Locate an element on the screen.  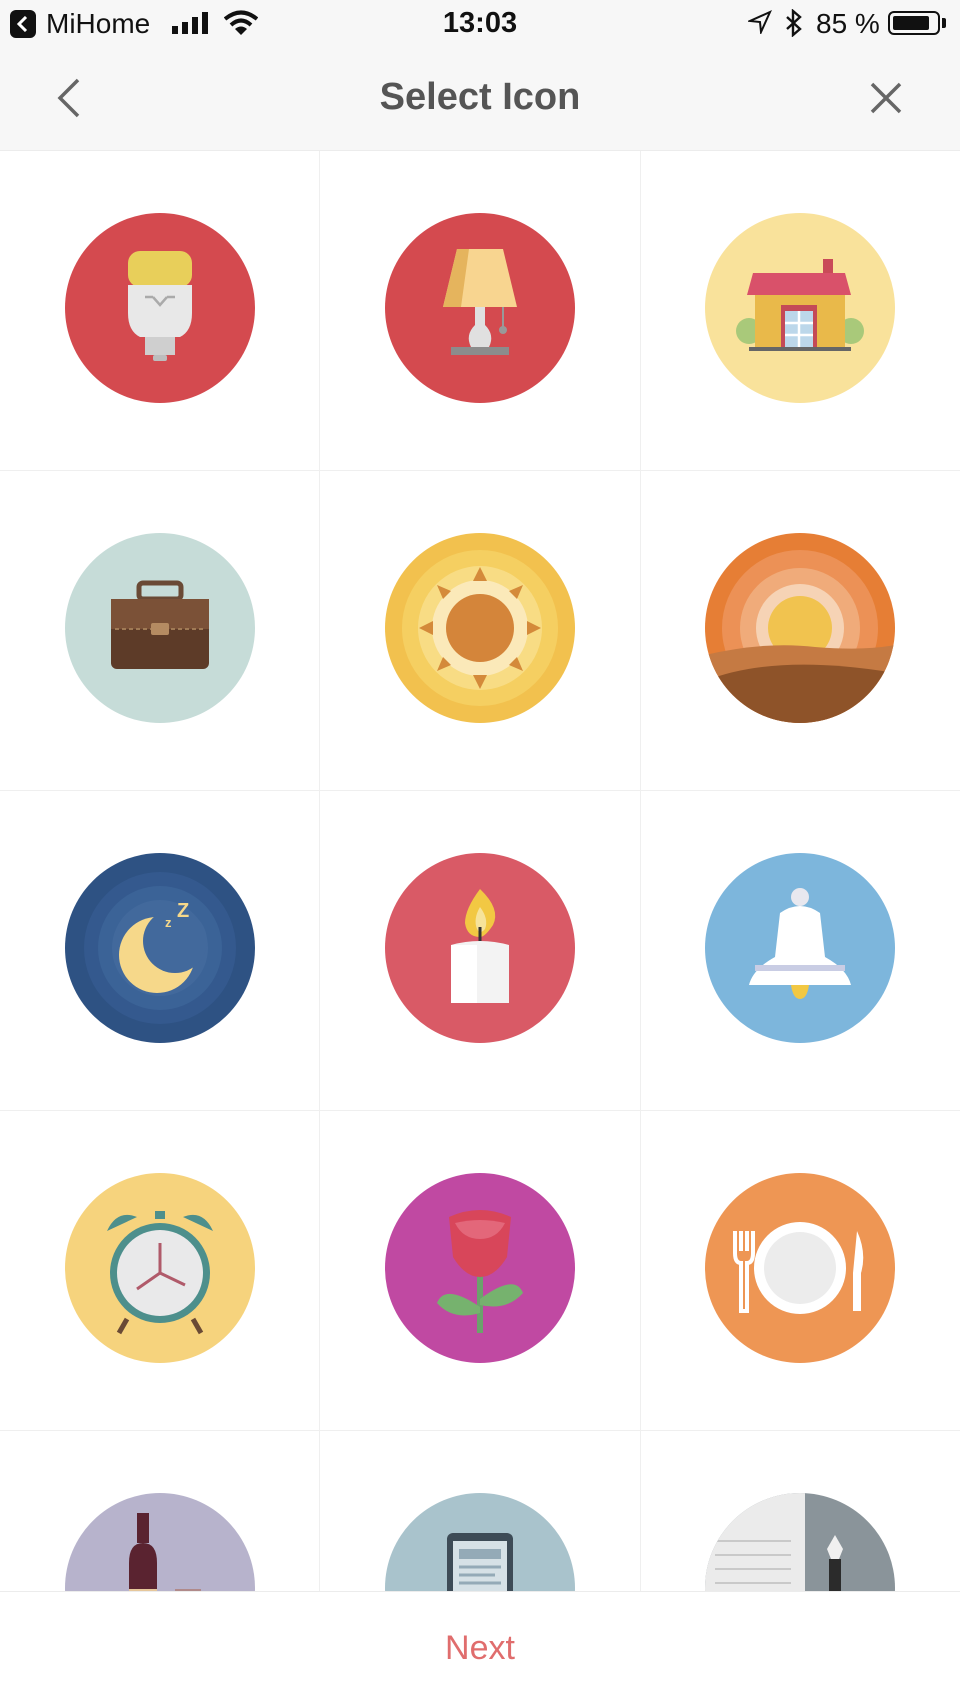
icon-option-notebook is located at coordinates (800, 1511).